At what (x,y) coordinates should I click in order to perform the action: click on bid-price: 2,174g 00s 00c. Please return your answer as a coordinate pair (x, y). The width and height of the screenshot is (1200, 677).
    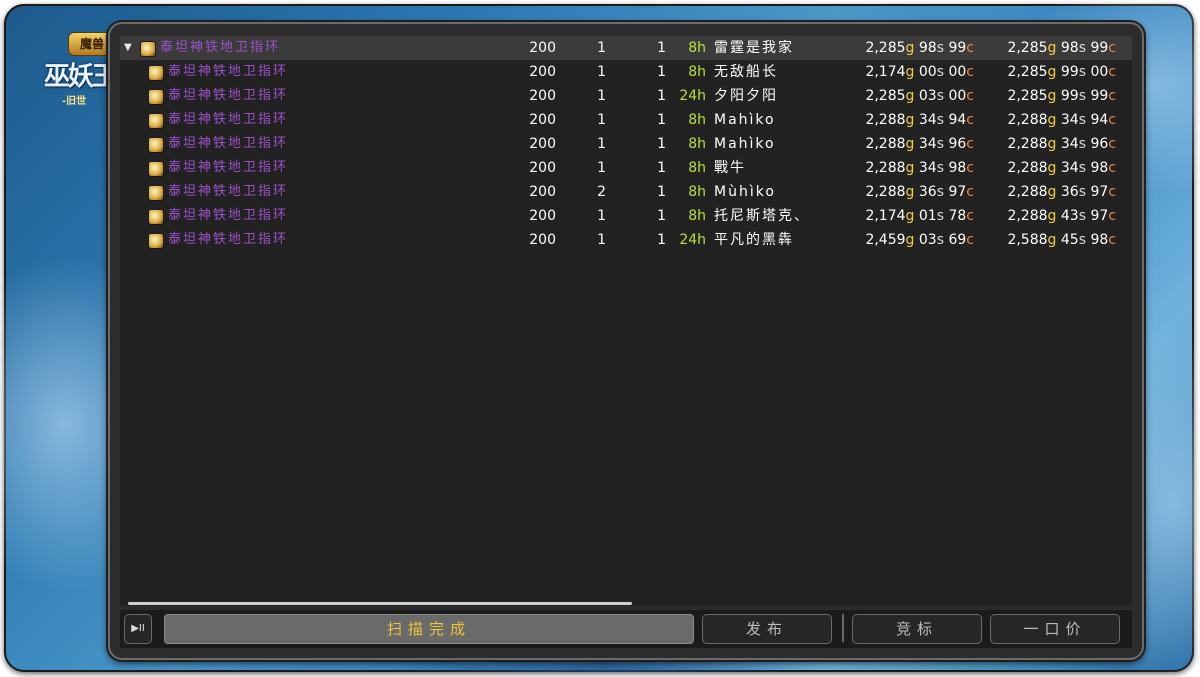
    Looking at the image, I should click on (909, 72).